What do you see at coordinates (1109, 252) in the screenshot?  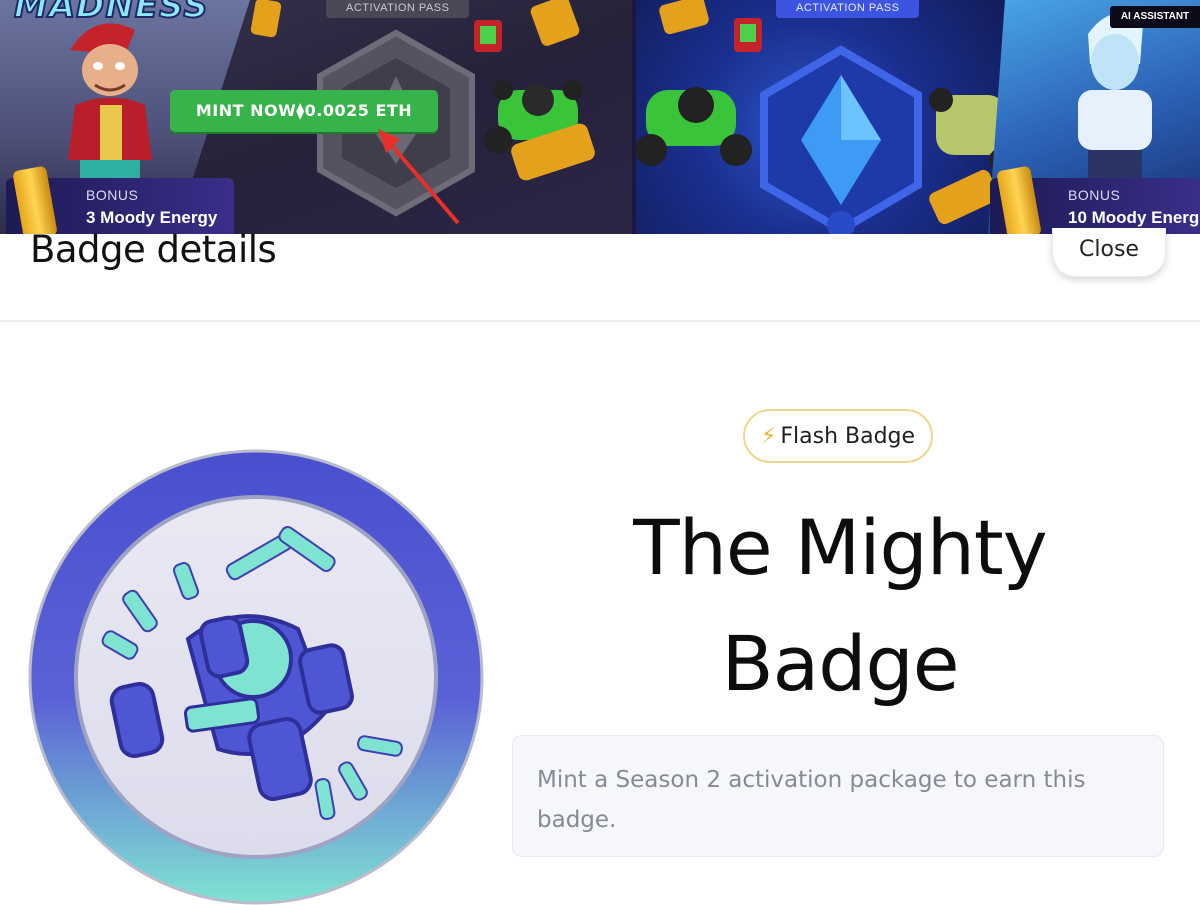 I see `close-button: Close` at bounding box center [1109, 252].